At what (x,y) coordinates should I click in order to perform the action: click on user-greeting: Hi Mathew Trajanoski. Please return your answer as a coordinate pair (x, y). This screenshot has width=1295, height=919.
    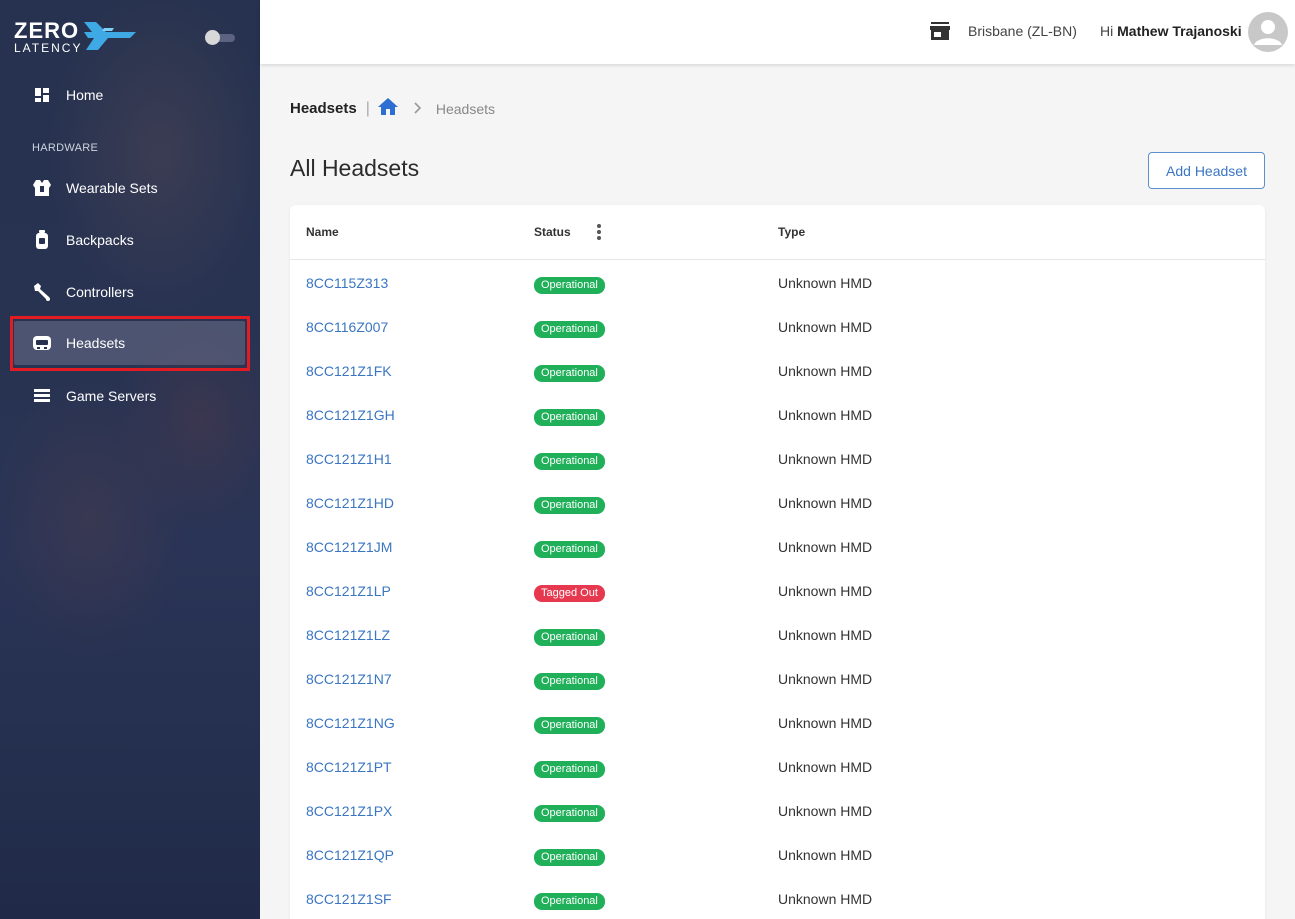
    Looking at the image, I should click on (1171, 31).